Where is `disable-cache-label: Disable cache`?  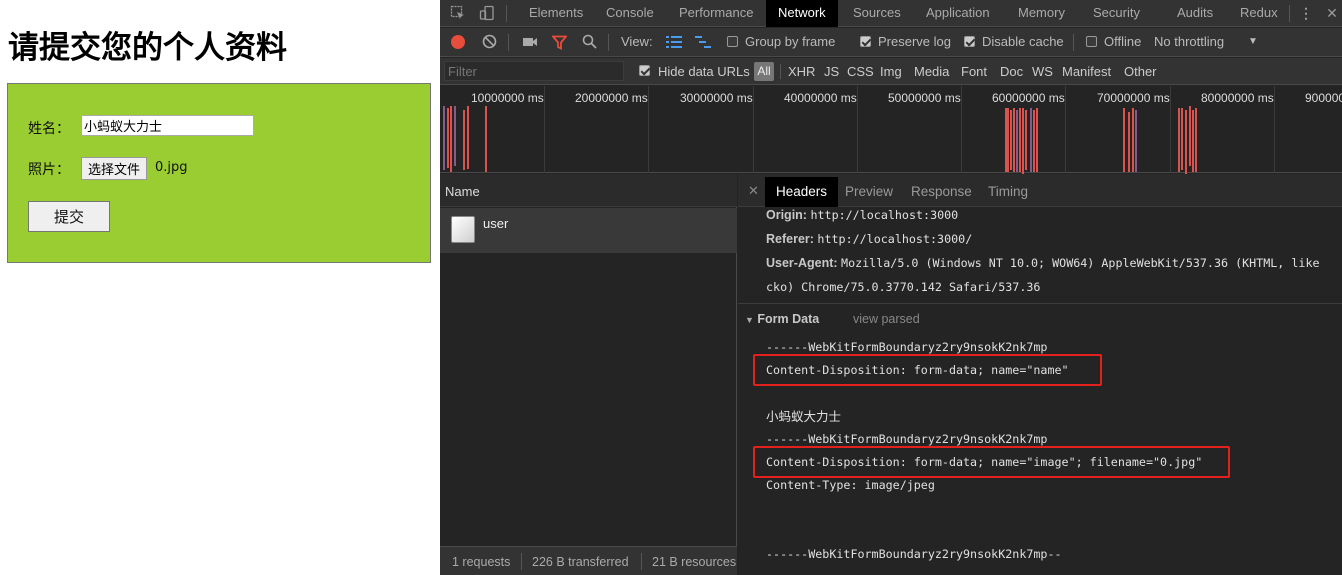 disable-cache-label: Disable cache is located at coordinates (1023, 41).